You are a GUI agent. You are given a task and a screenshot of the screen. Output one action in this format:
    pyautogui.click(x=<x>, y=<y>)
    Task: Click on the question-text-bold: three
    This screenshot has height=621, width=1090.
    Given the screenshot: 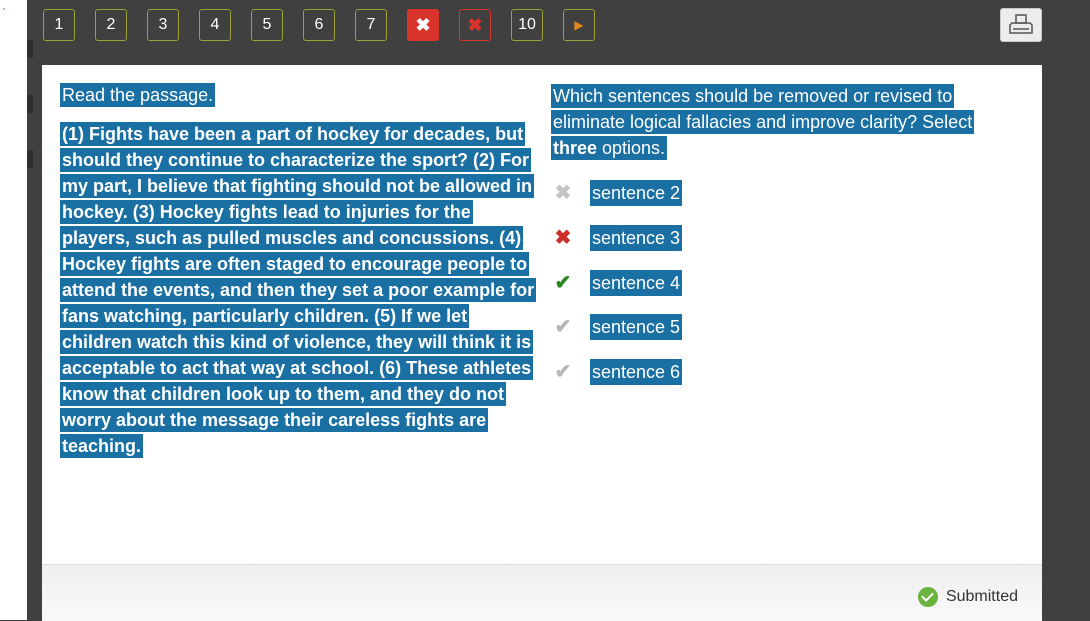 What is the action you would take?
    pyautogui.click(x=575, y=148)
    